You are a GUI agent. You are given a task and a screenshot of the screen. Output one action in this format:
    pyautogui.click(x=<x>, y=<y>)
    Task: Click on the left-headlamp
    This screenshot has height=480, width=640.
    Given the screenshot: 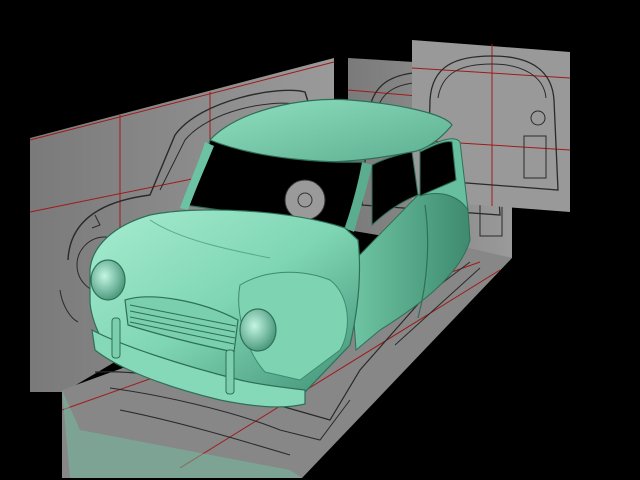 What is the action you would take?
    pyautogui.click(x=108, y=280)
    